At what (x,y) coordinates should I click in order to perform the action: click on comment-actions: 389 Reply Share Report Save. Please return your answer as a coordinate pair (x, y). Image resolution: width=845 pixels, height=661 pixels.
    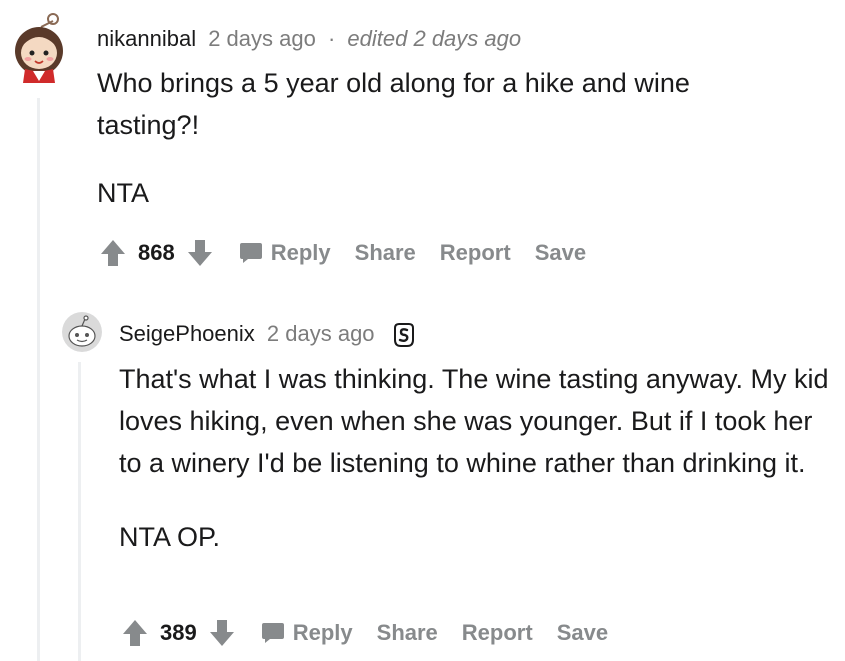
    Looking at the image, I should click on (364, 633).